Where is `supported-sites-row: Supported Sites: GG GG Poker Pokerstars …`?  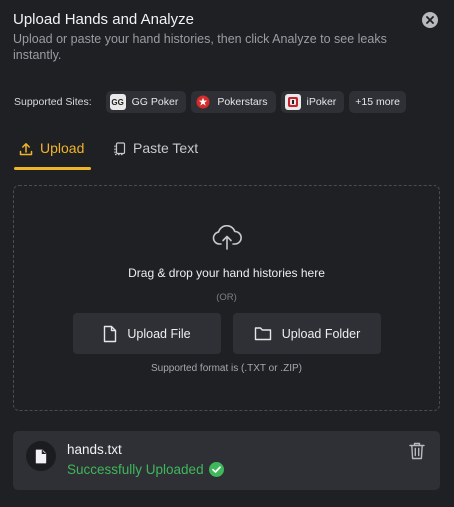
supported-sites-row: Supported Sites: GG GG Poker Pokerstars … is located at coordinates (212, 102).